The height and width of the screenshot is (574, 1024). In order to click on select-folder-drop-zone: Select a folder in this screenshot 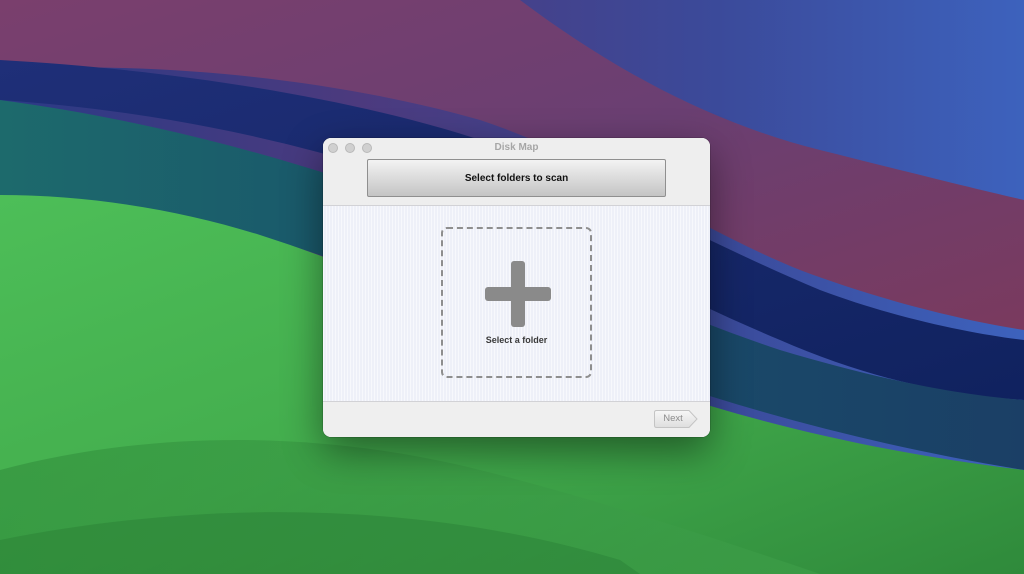, I will do `click(516, 302)`.